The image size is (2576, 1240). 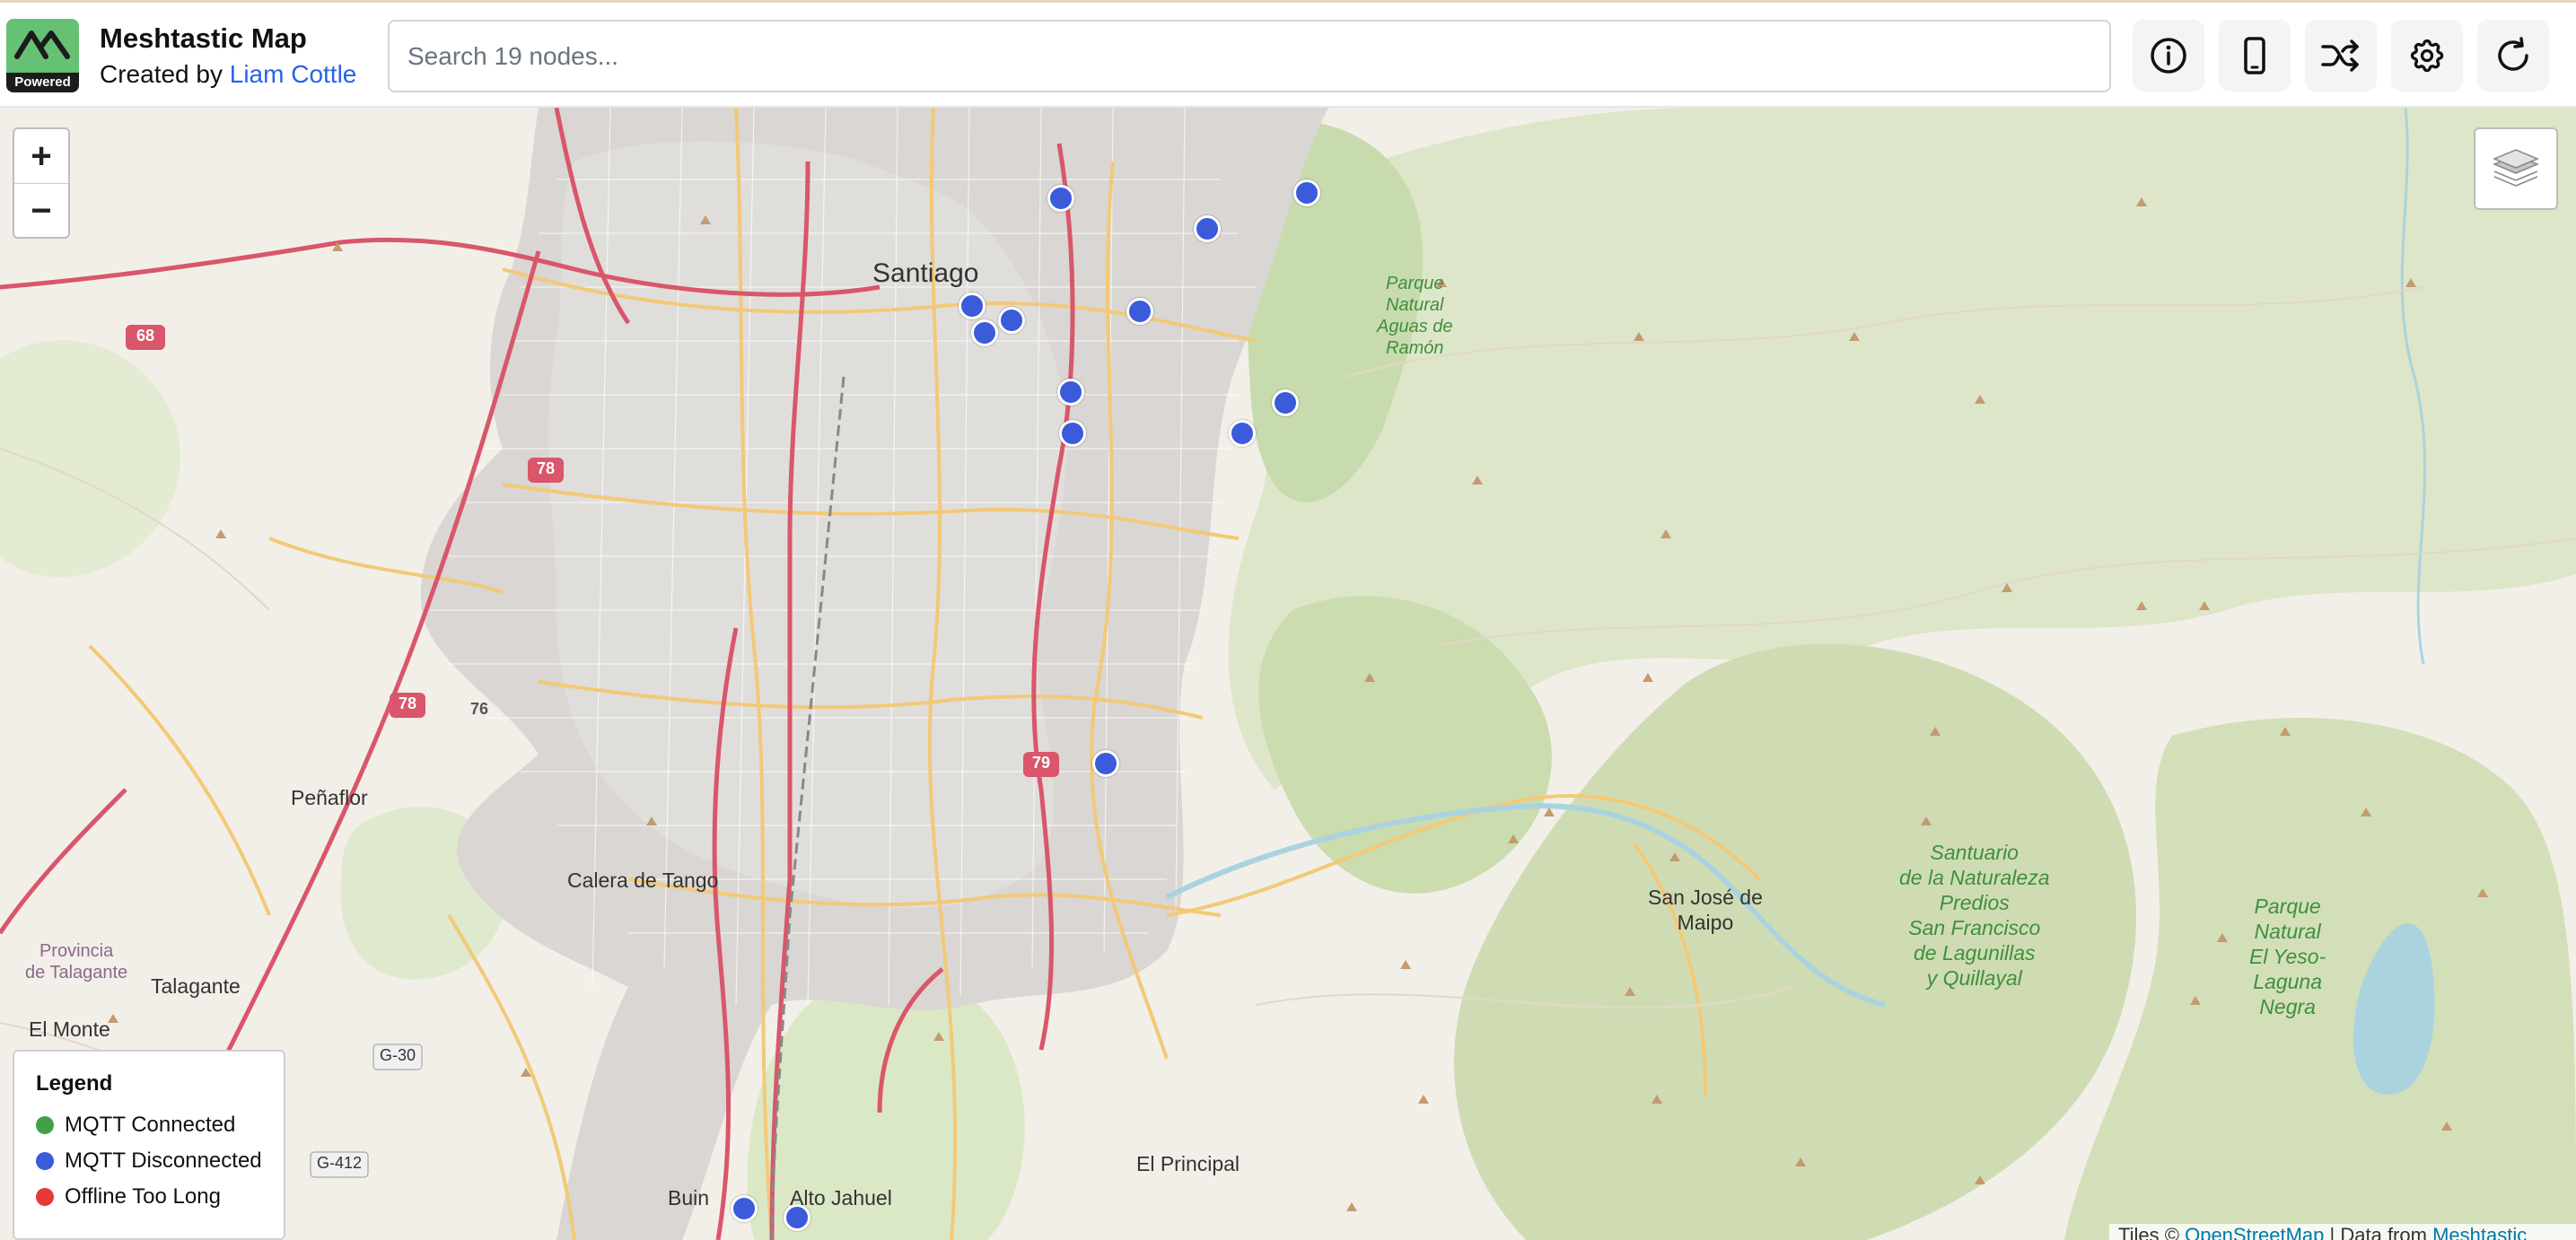 I want to click on device-button, so click(x=2255, y=56).